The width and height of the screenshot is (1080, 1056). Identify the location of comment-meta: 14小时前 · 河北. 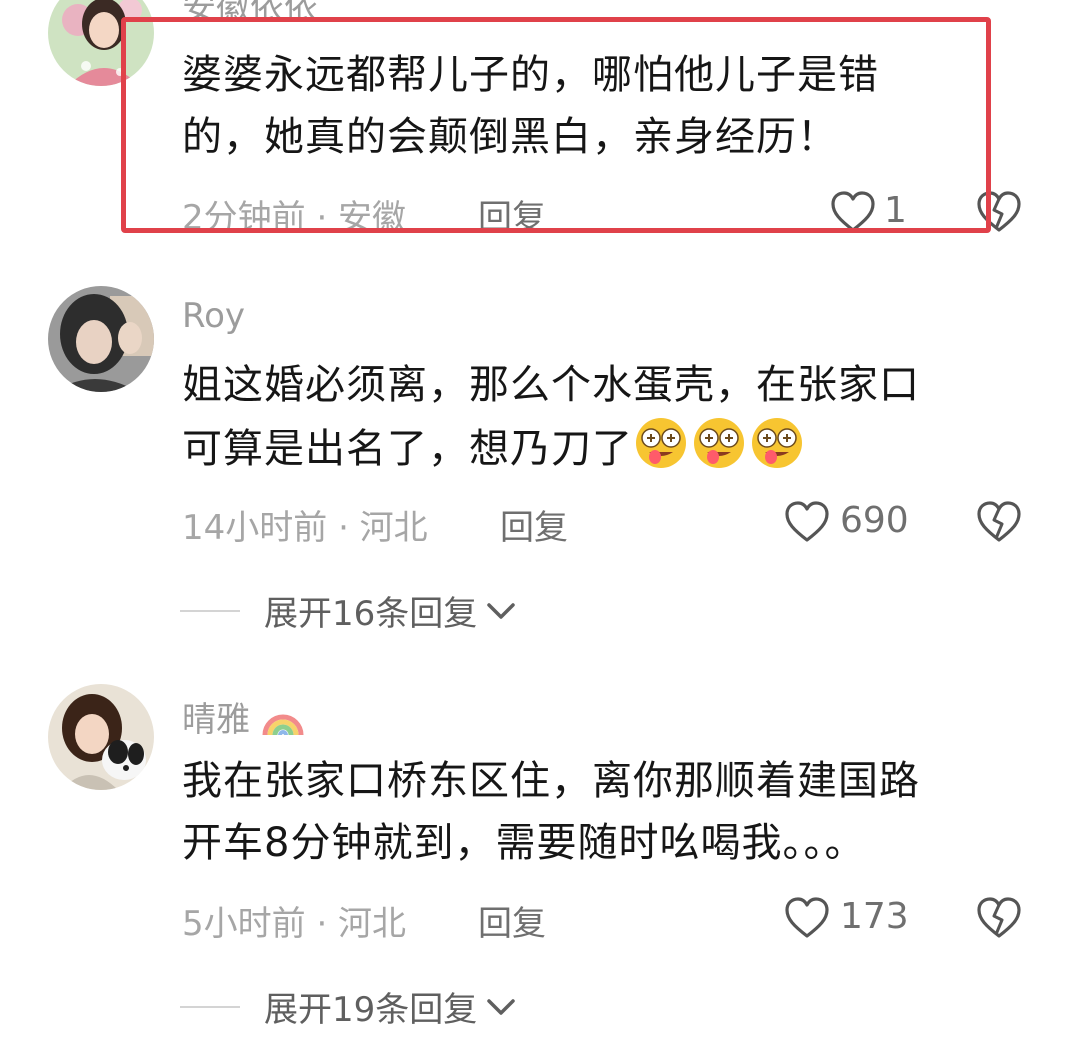
(305, 528).